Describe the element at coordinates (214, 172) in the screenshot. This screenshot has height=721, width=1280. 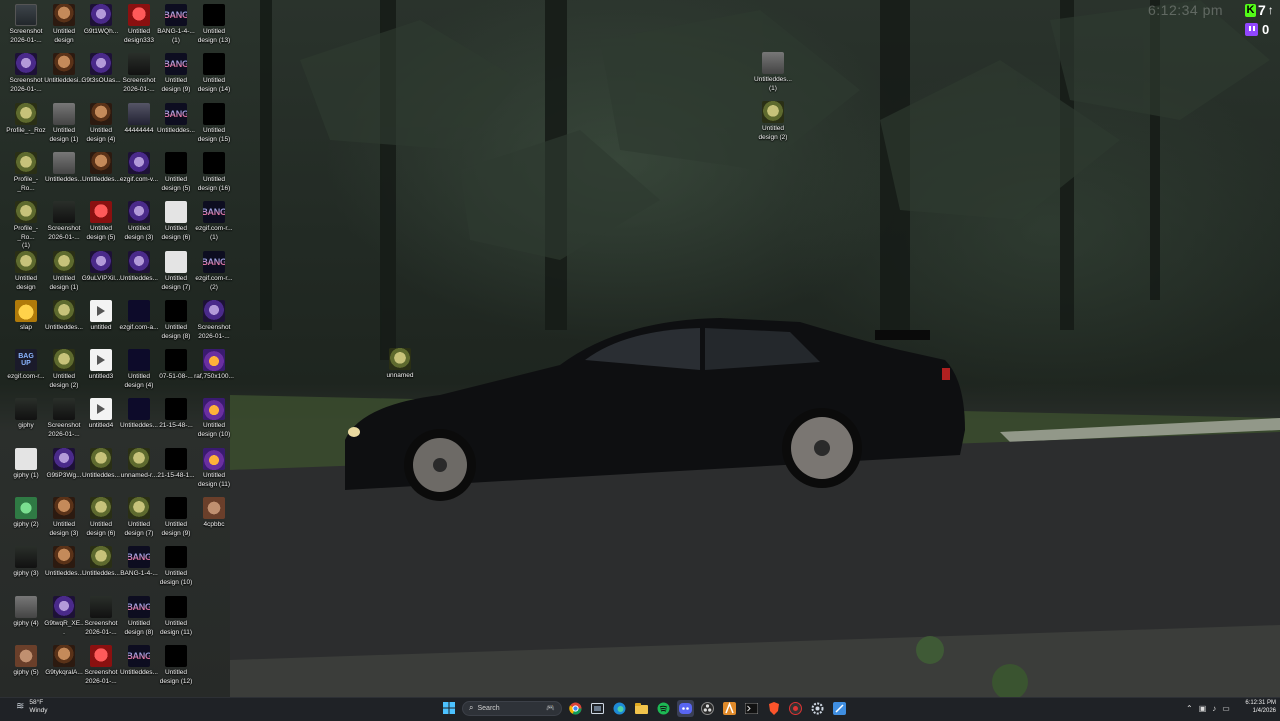
I see `desktop-icon: Untitled design (16)` at that location.